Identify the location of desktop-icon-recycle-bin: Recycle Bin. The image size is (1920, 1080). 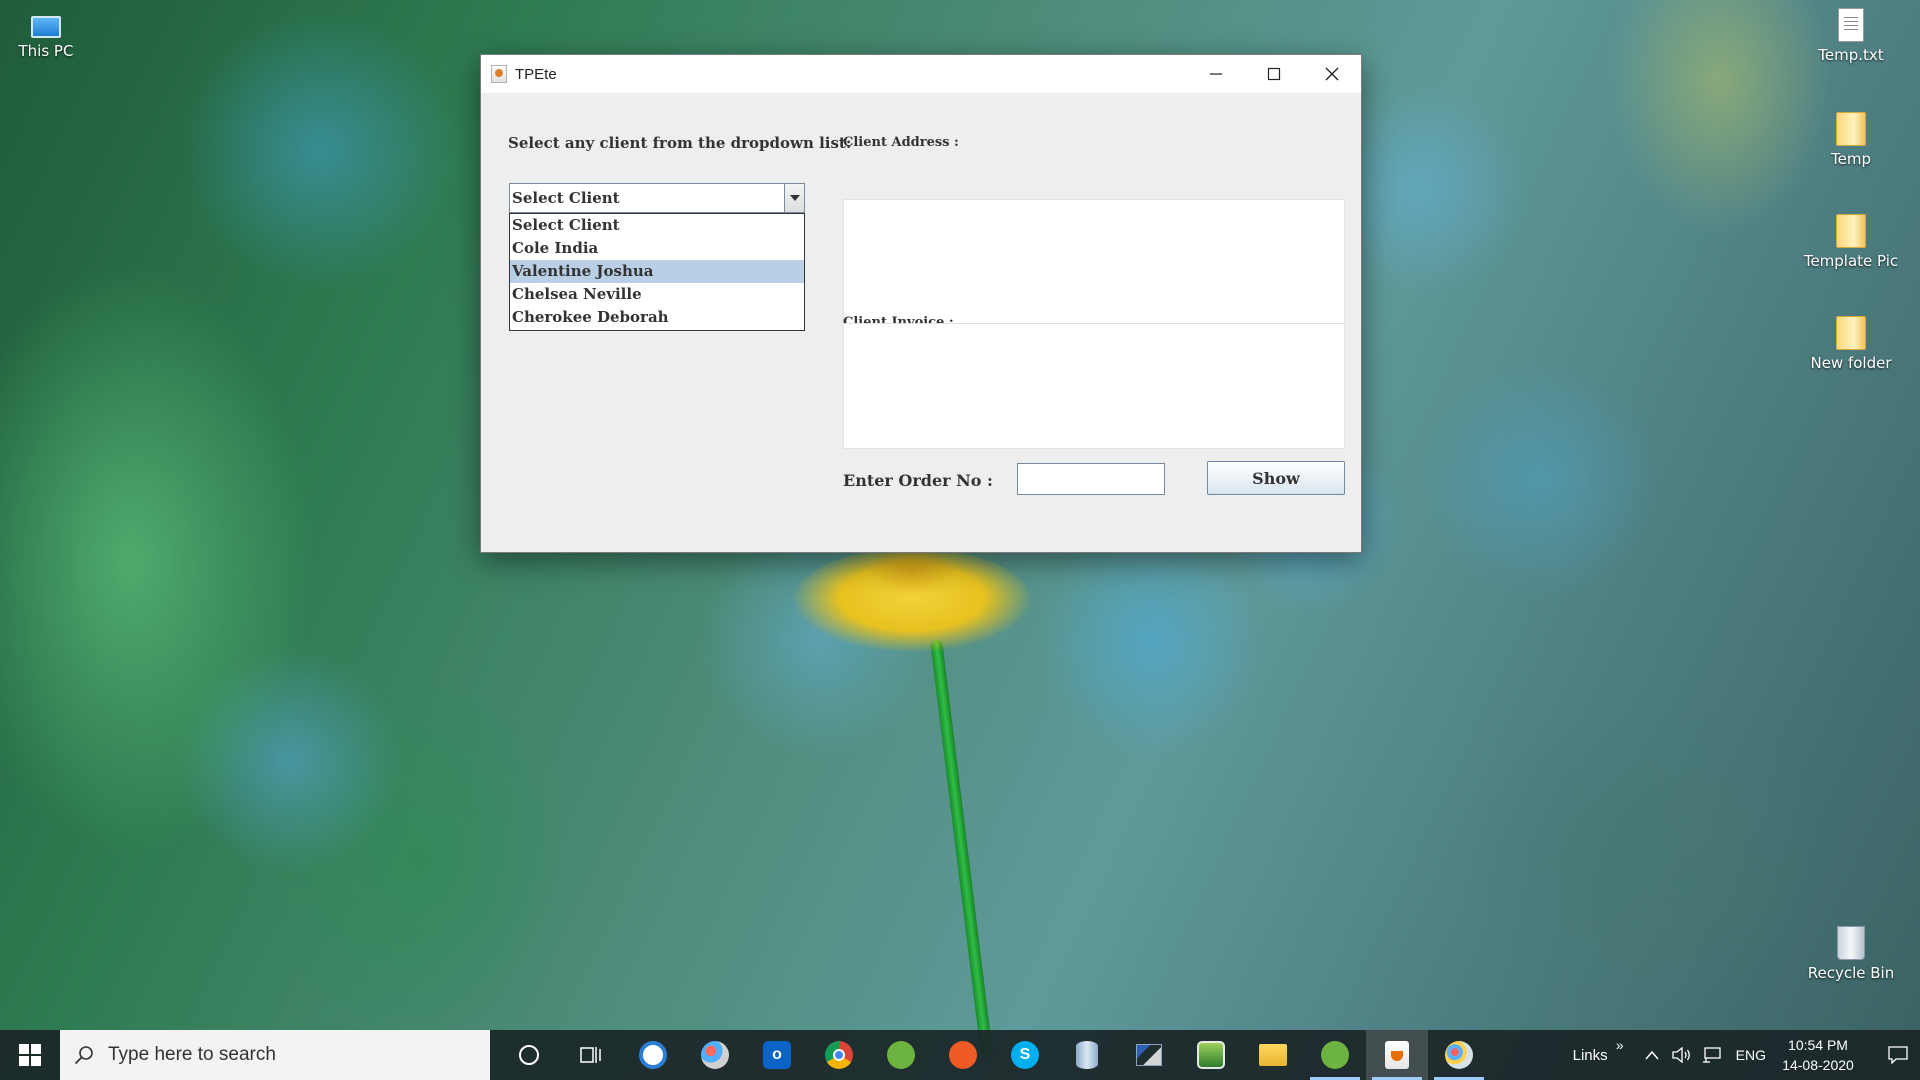
(1851, 954).